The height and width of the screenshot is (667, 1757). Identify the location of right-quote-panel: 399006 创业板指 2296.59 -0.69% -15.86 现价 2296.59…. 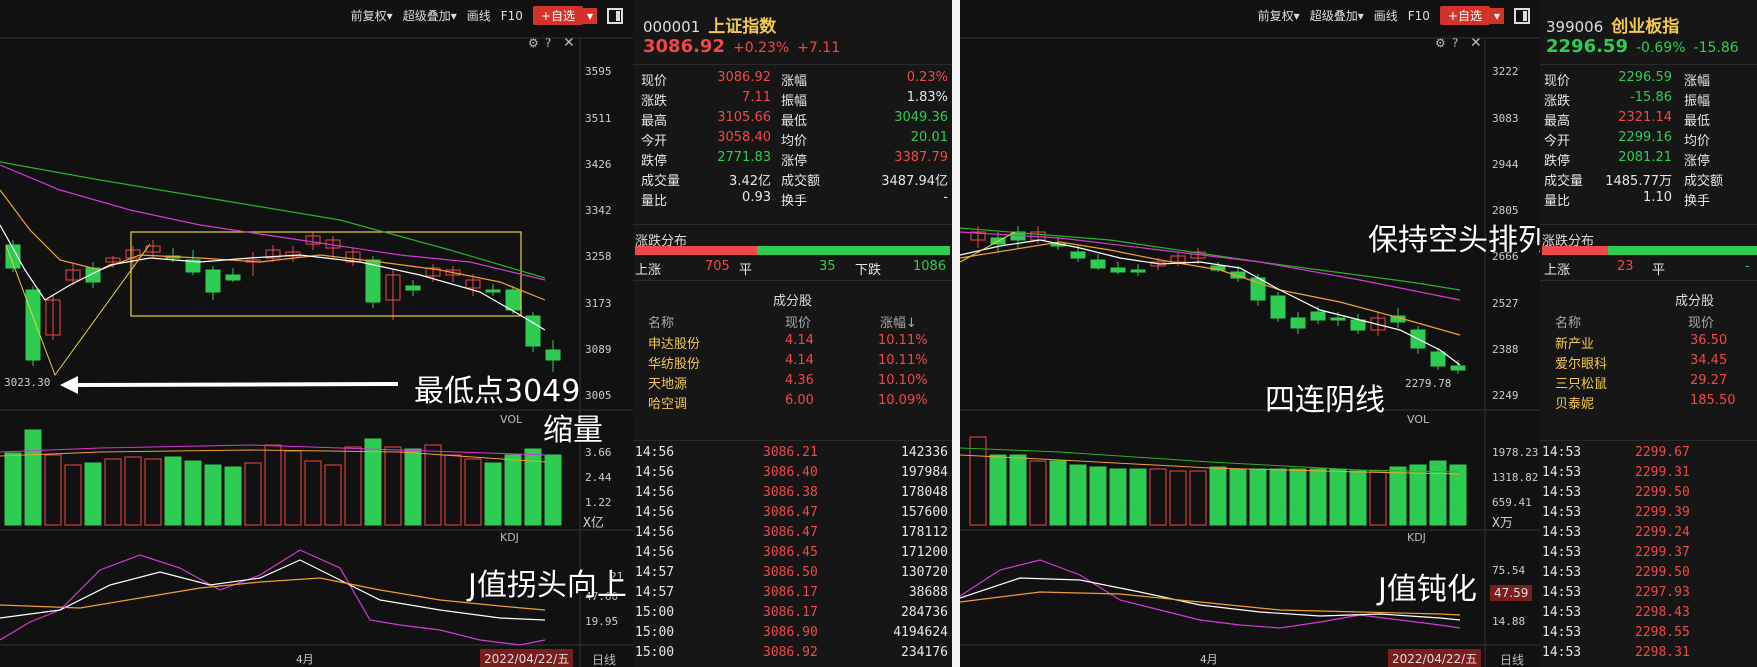
(1648, 333).